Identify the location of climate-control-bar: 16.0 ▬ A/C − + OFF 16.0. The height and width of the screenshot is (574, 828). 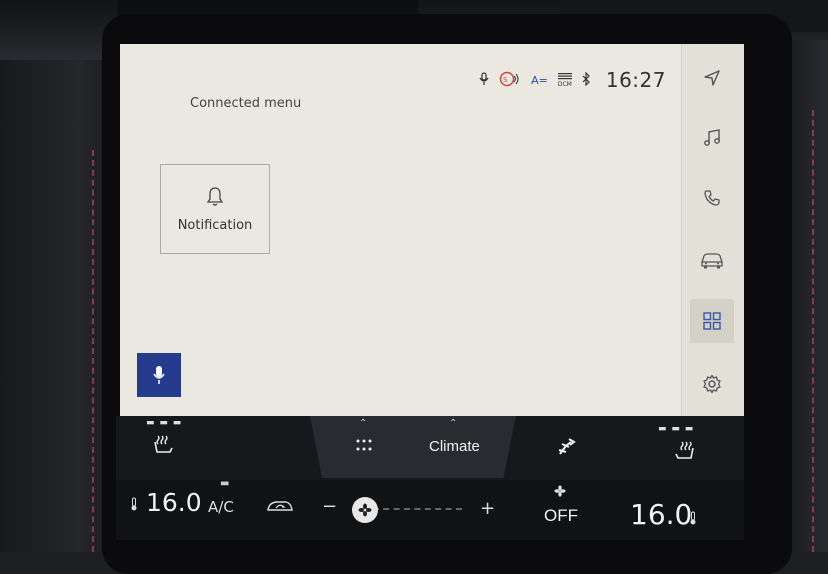
(430, 509).